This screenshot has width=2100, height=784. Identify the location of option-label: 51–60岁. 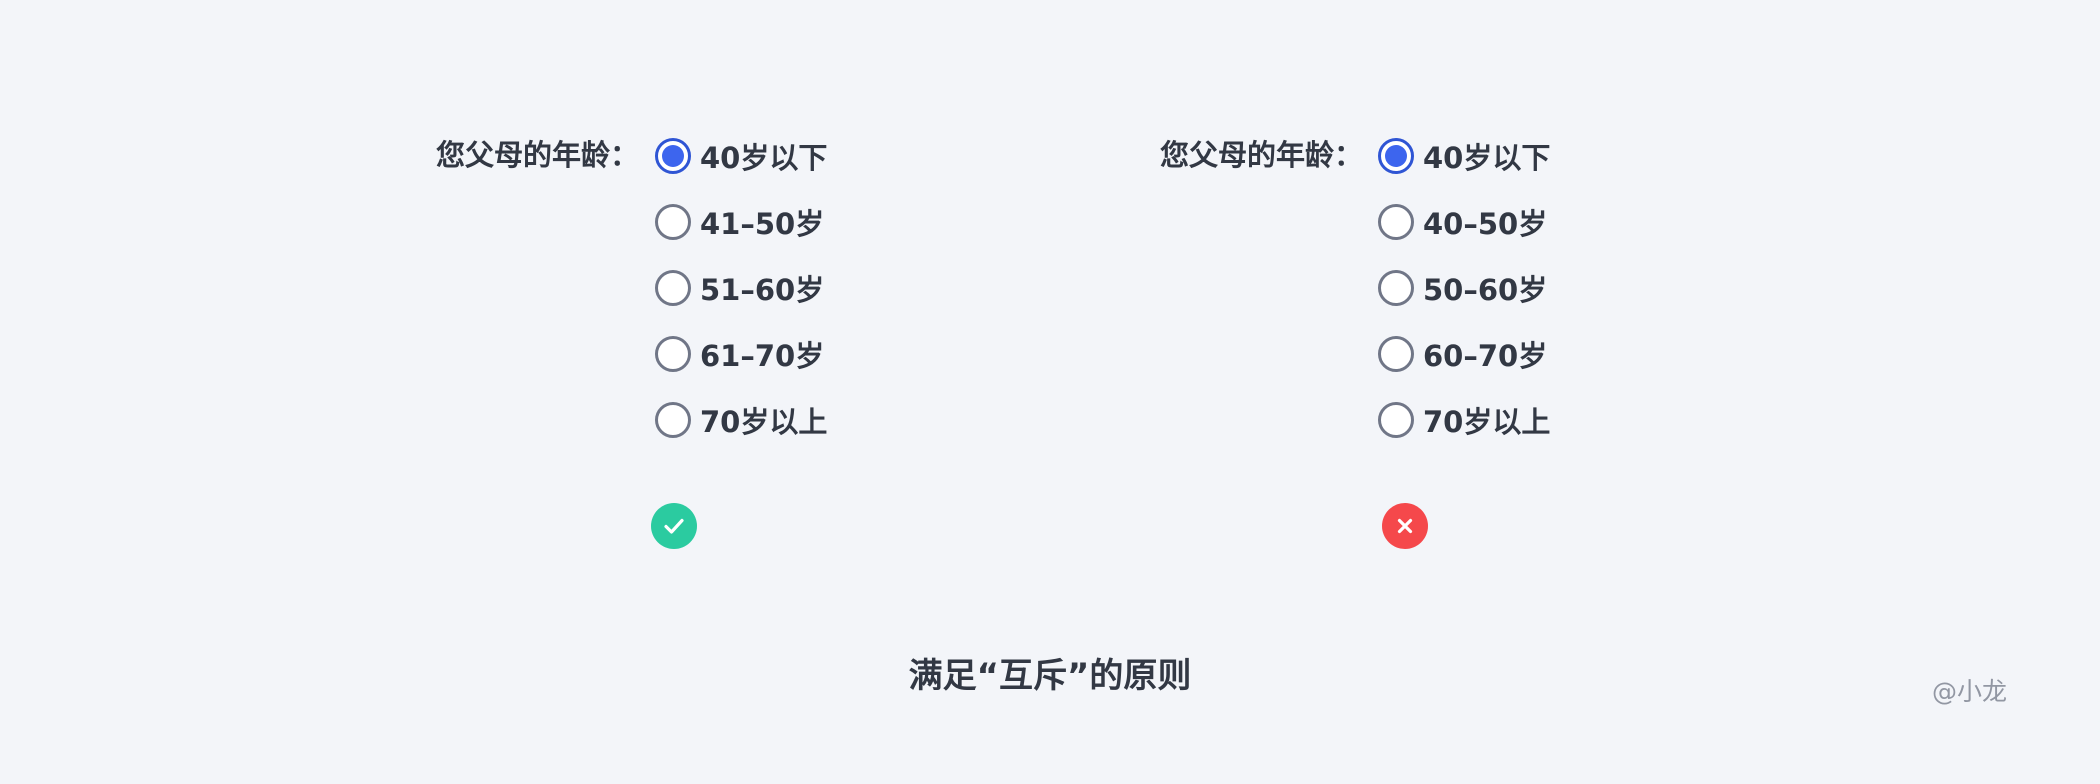
(762, 290).